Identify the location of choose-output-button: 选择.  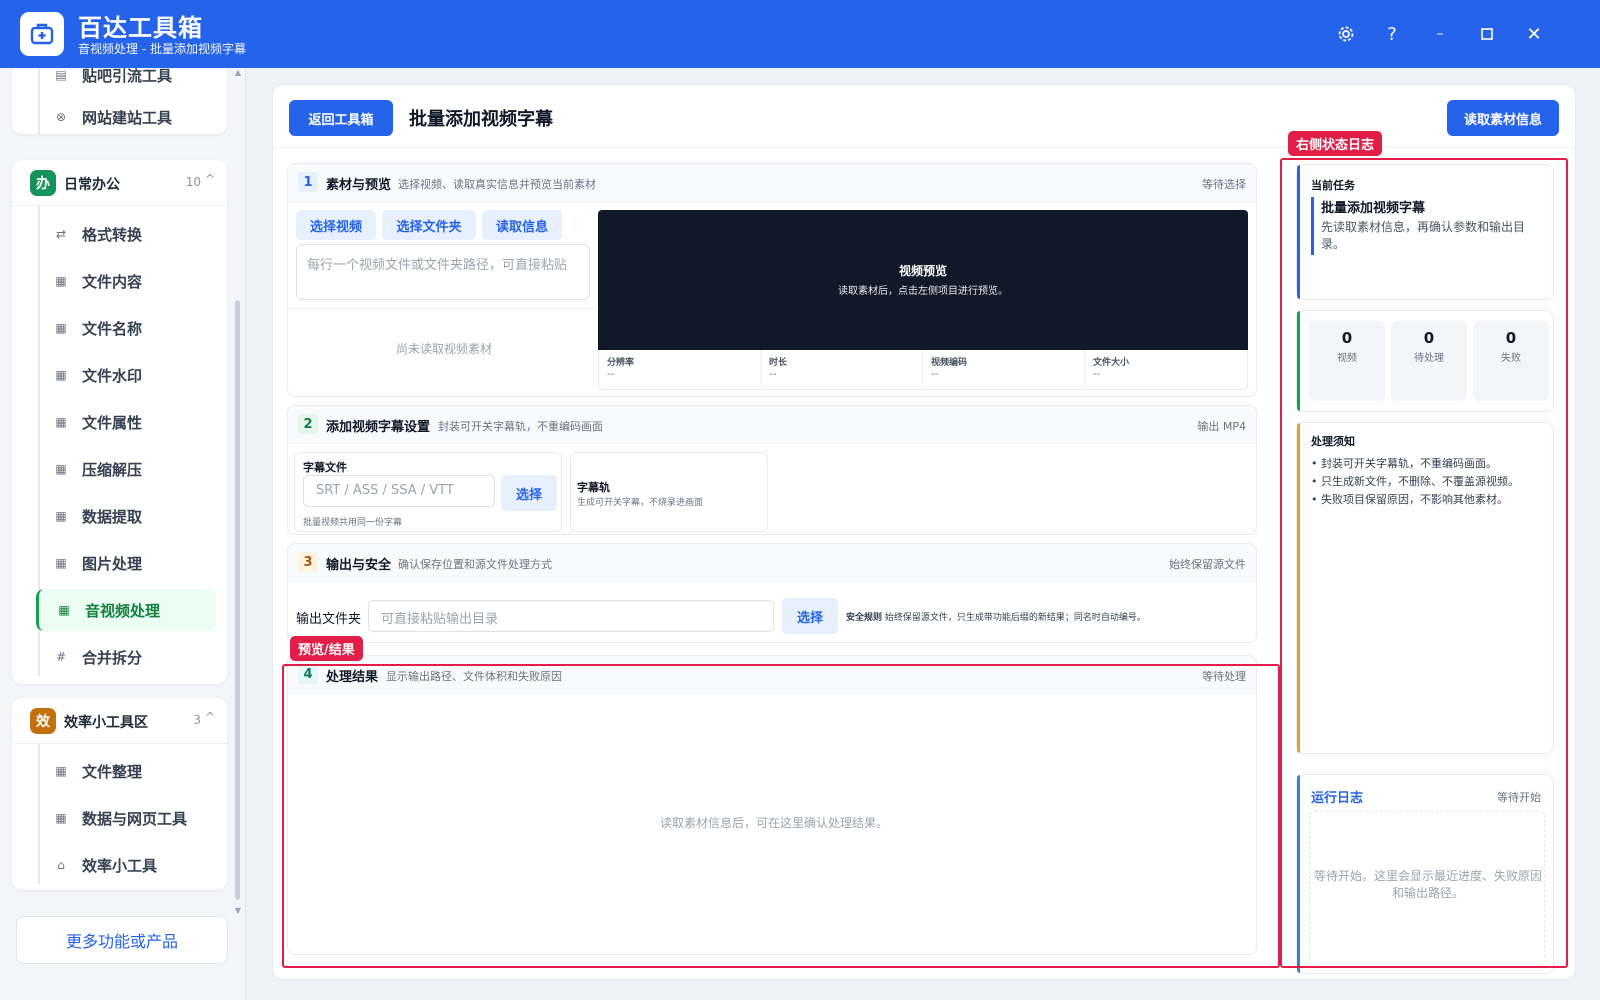
(810, 616).